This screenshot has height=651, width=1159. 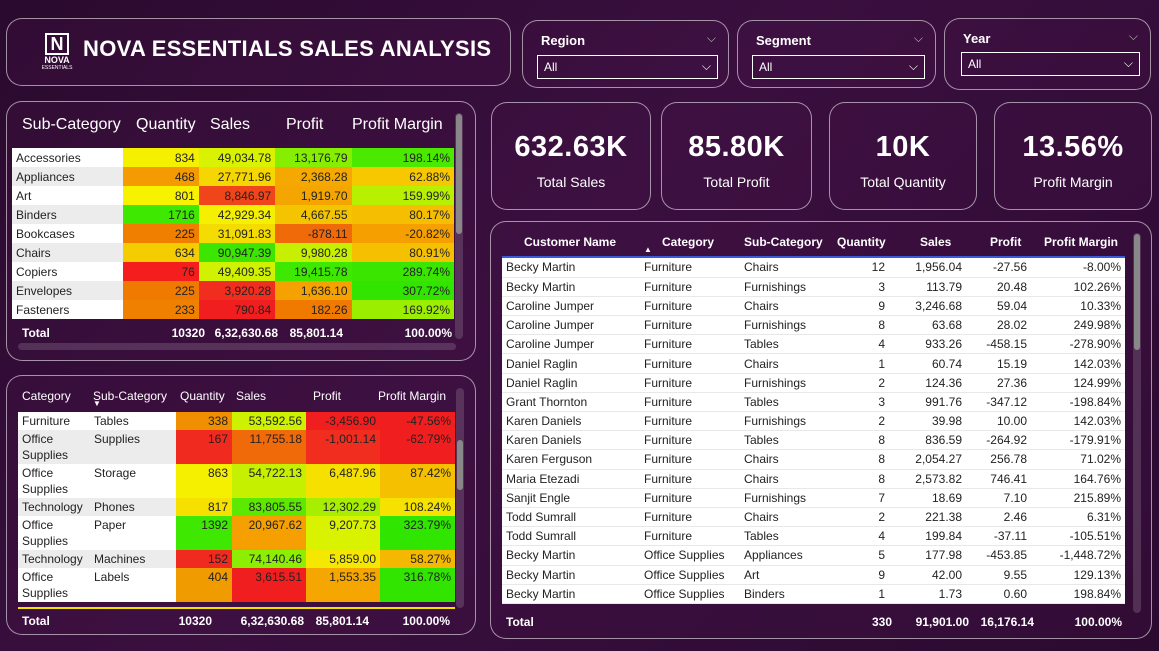 I want to click on table-cell: 215.89%, so click(x=1078, y=498).